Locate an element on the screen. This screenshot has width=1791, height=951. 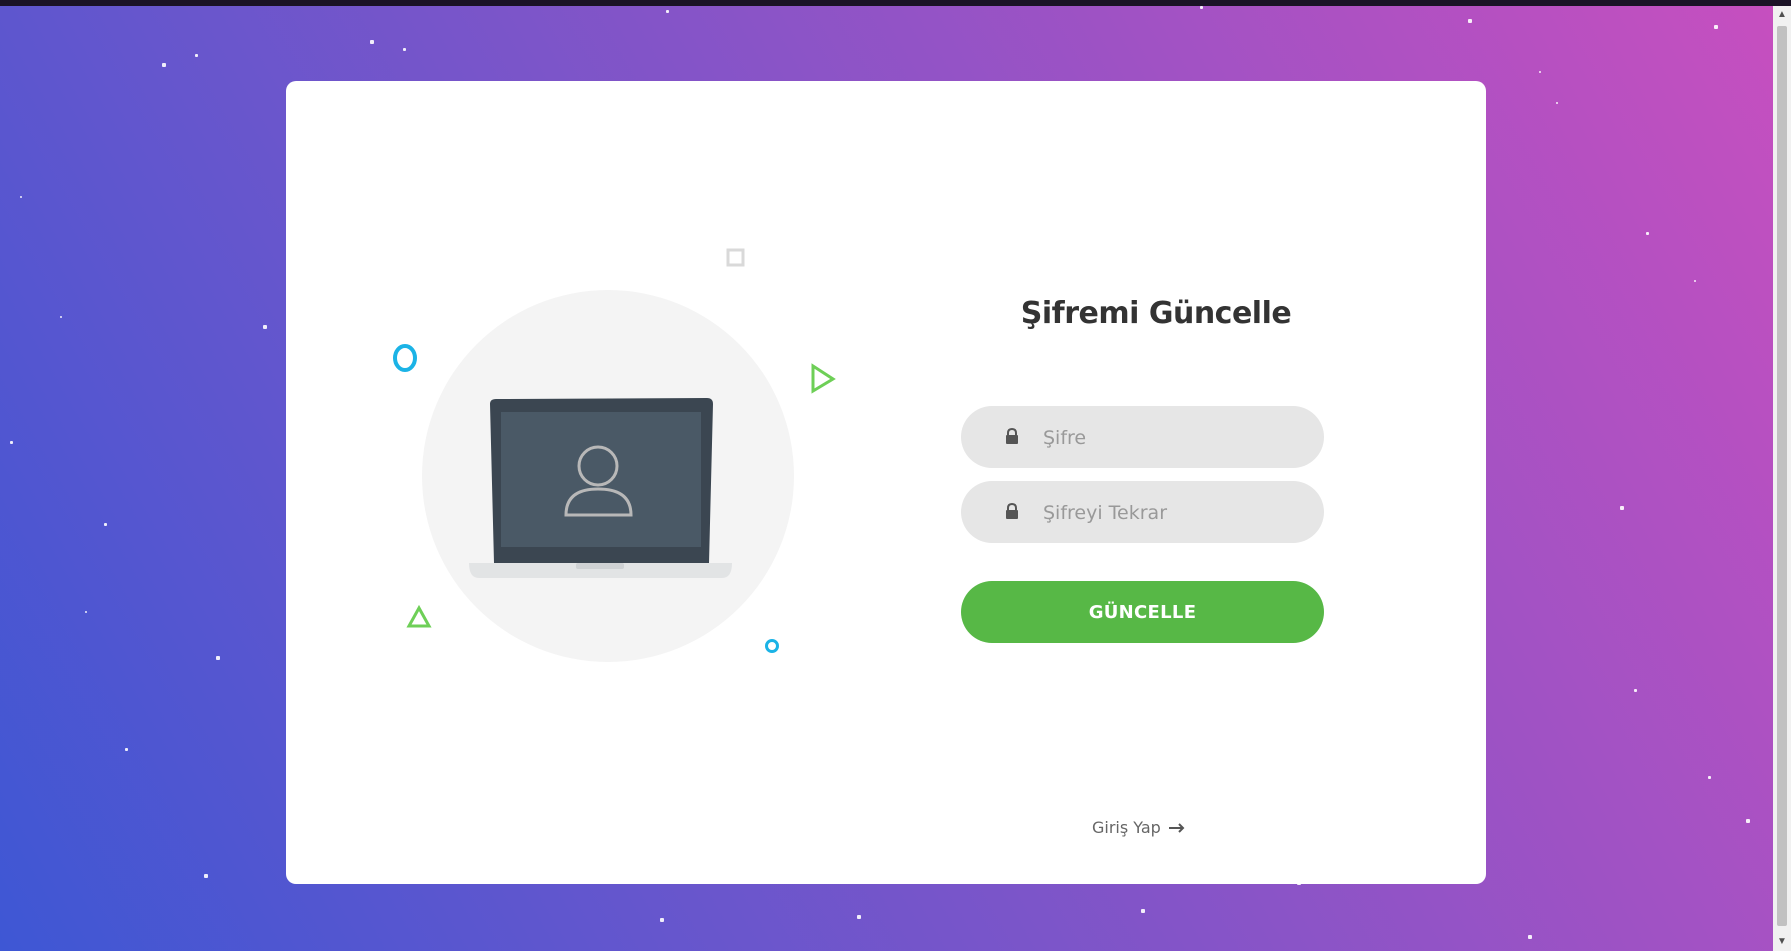
vertical-scrollbar: ▲ ▼ is located at coordinates (1782, 478).